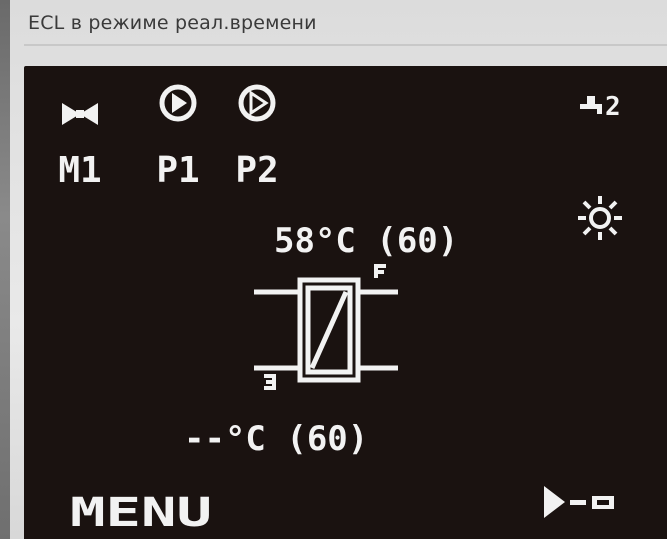 The width and height of the screenshot is (667, 539). I want to click on valve-icon, so click(80, 114).